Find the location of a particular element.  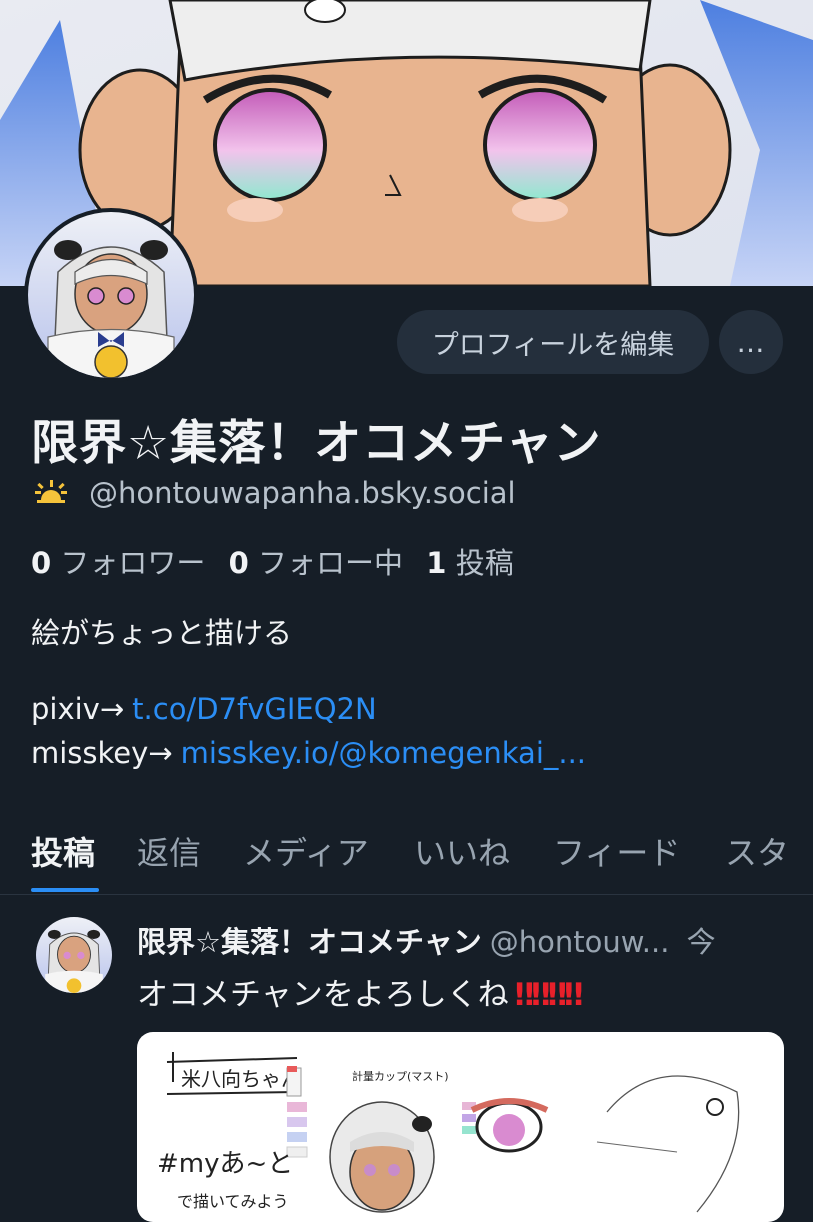

post-timestamp: 今 is located at coordinates (701, 942).